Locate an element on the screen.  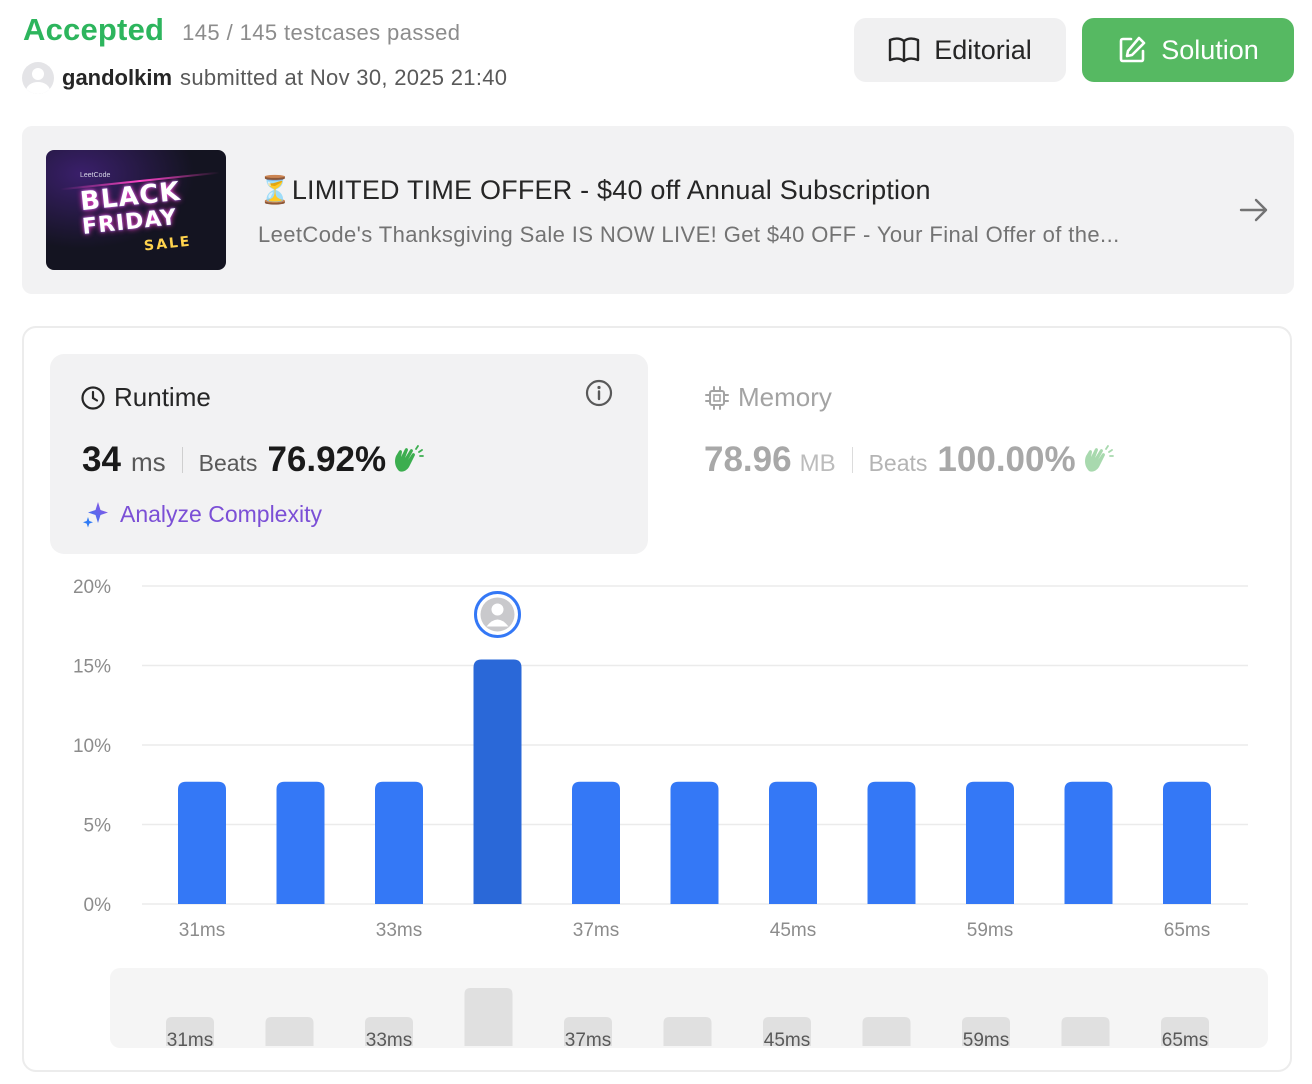
mini-x-tick-label: 45ms is located at coordinates (787, 1040).